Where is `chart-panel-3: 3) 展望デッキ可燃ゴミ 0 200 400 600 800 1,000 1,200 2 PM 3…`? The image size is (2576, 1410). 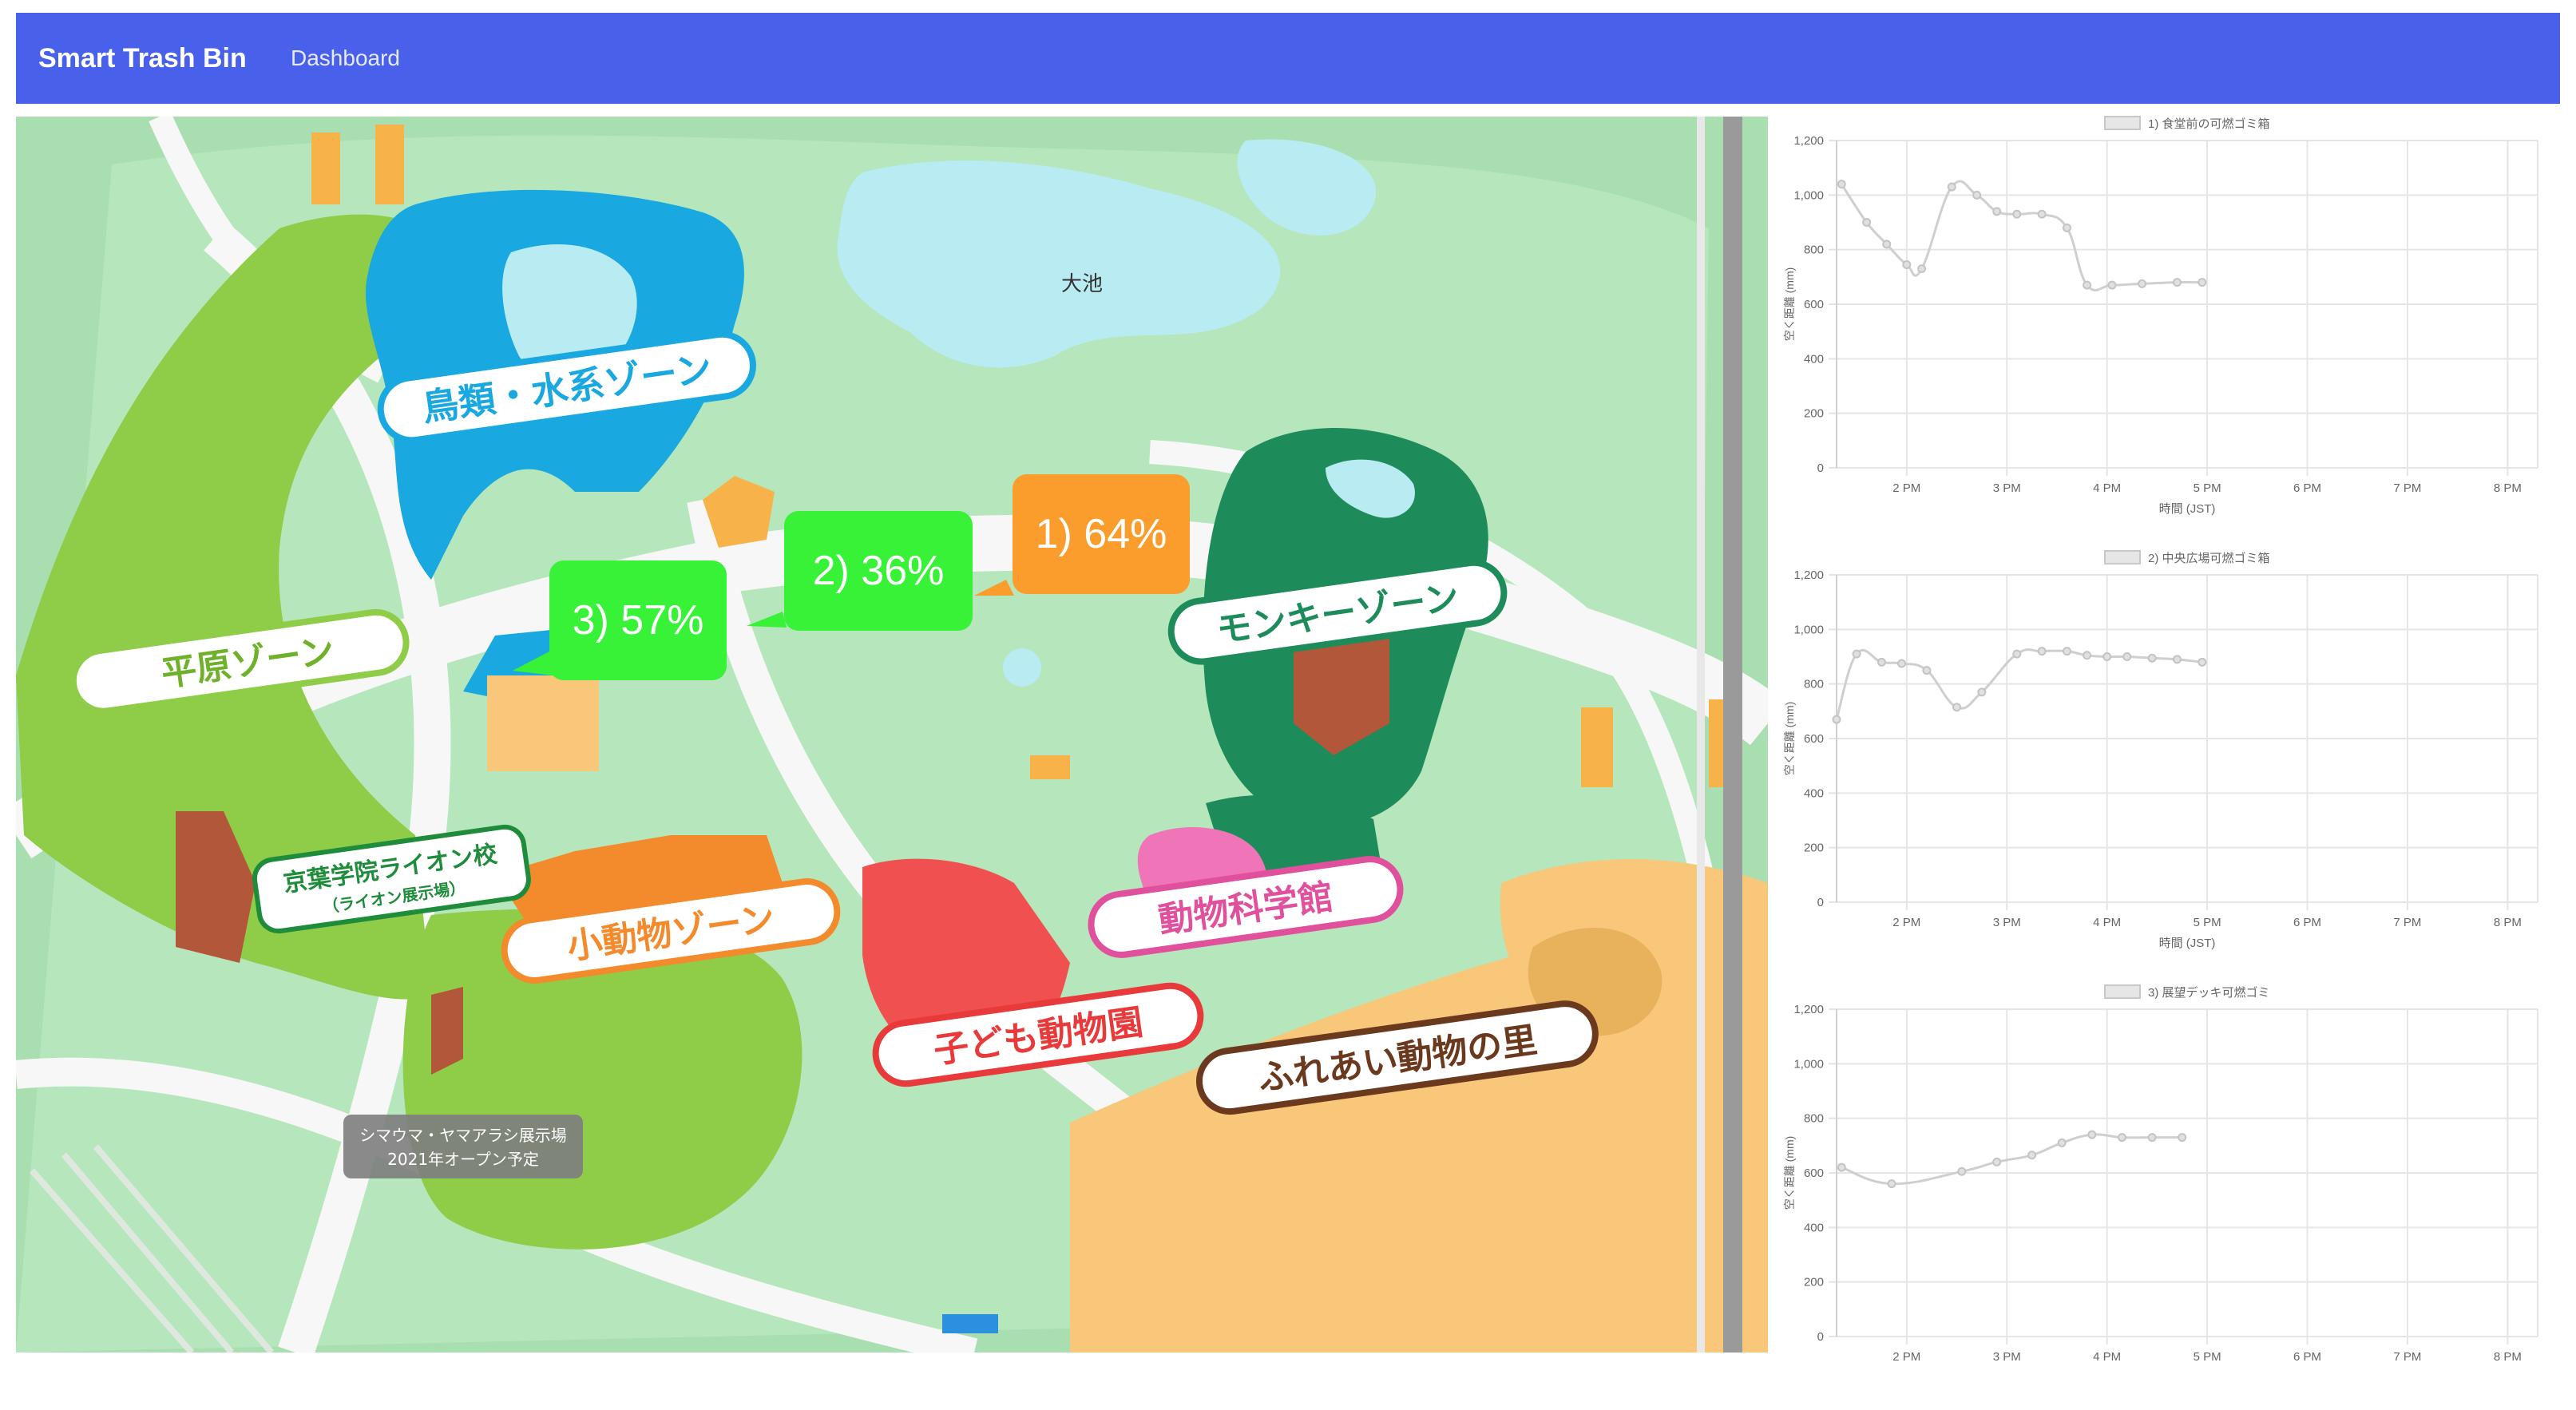
chart-panel-3: 3) 展望デッキ可燃ゴミ 0 200 400 600 800 1,000 1,200 2 PM 3… is located at coordinates (2165, 1194).